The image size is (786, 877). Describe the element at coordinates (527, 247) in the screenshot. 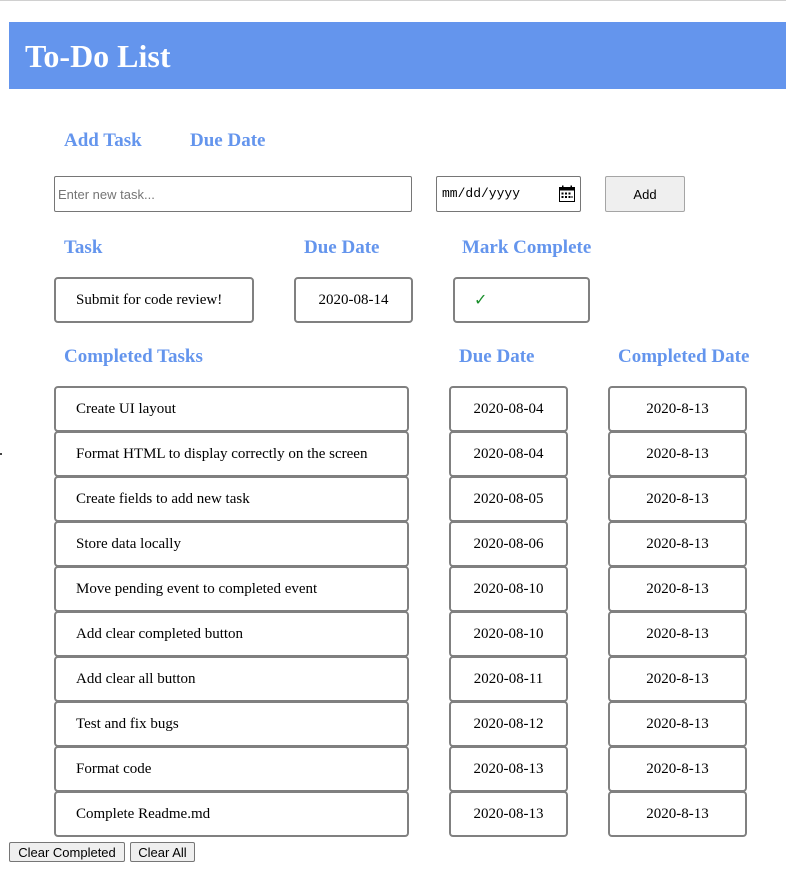

I see `mark-complete-header: Mark Complete` at that location.